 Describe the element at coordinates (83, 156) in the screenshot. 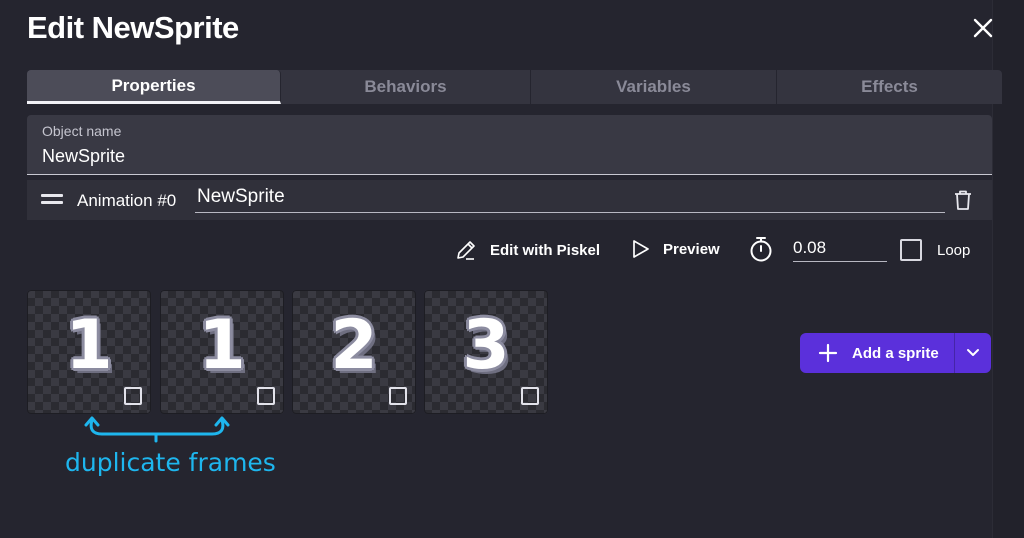

I see `object-name-input: NewSprite` at that location.